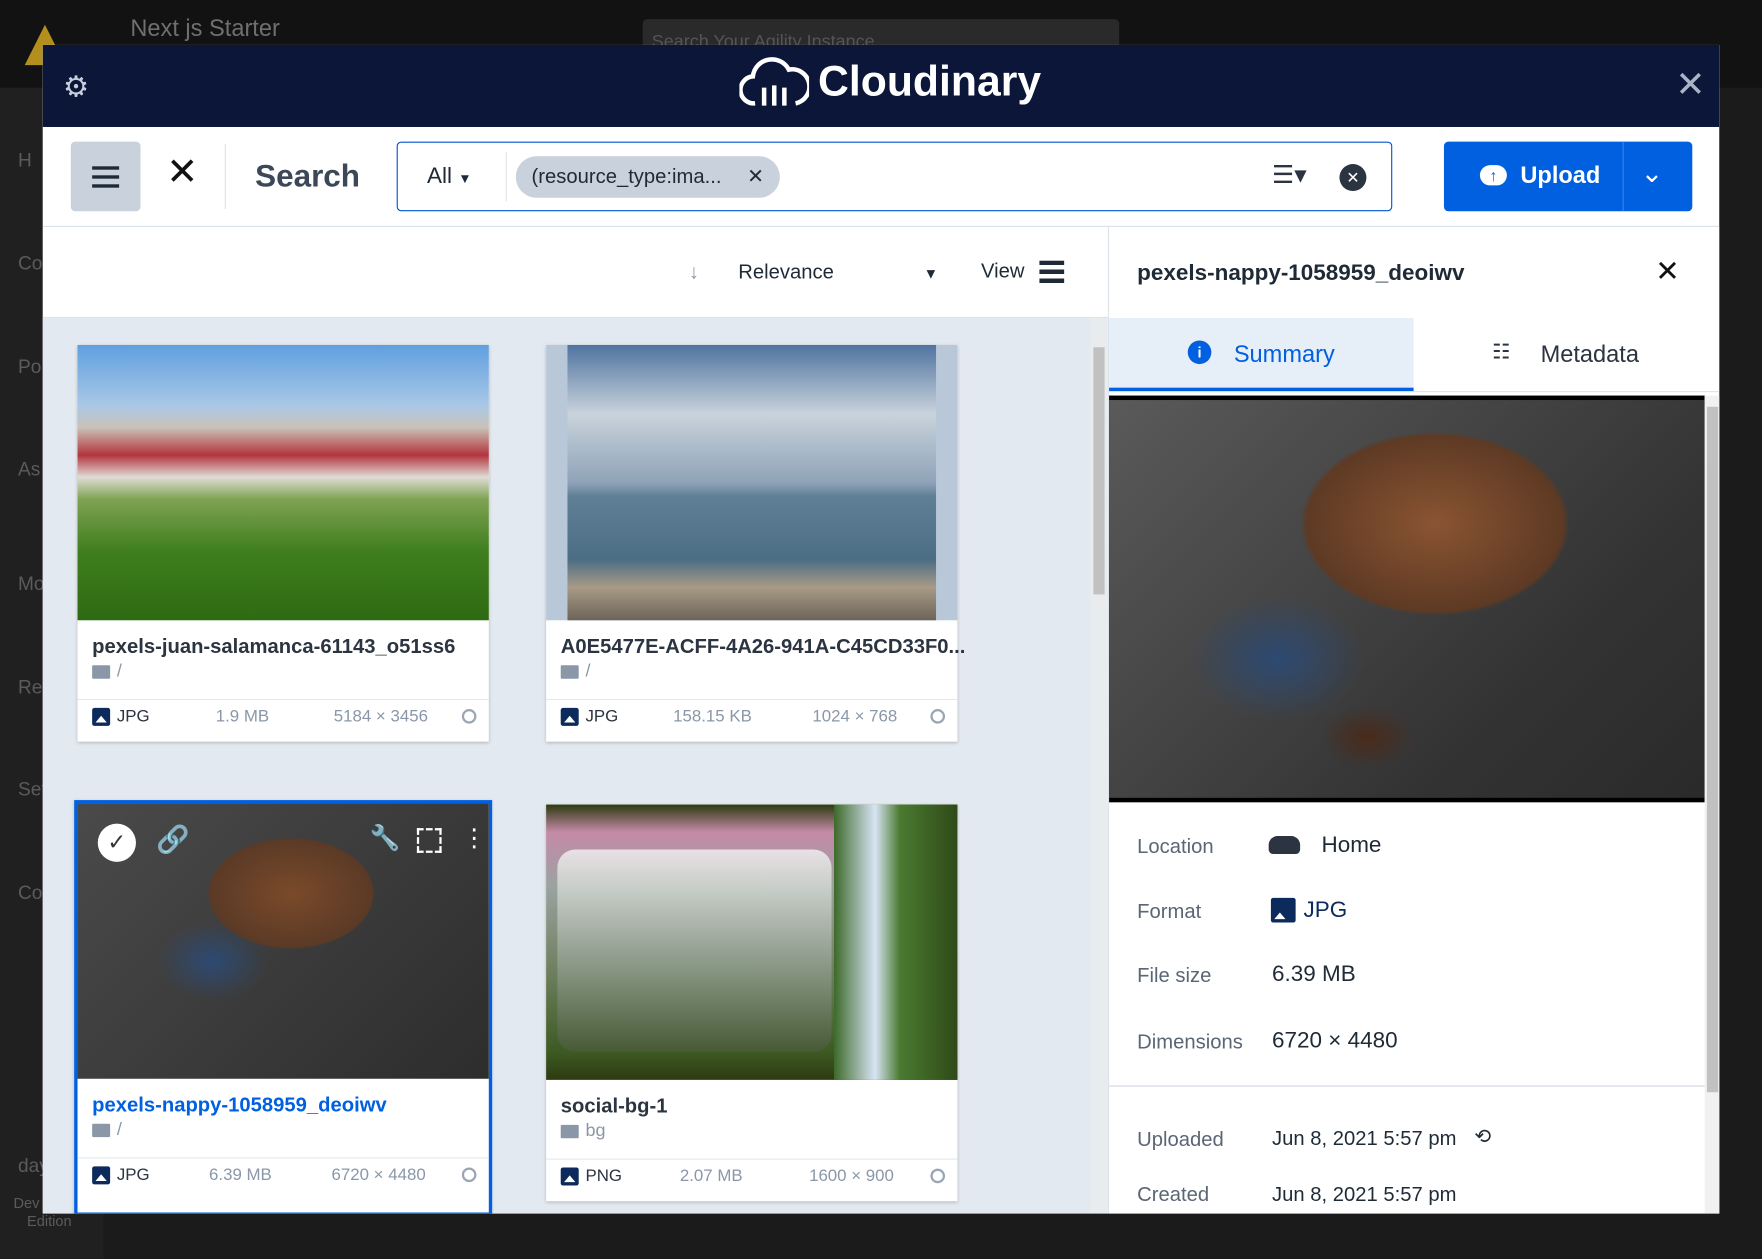  I want to click on asset-size: 6.39 MB, so click(240, 1175).